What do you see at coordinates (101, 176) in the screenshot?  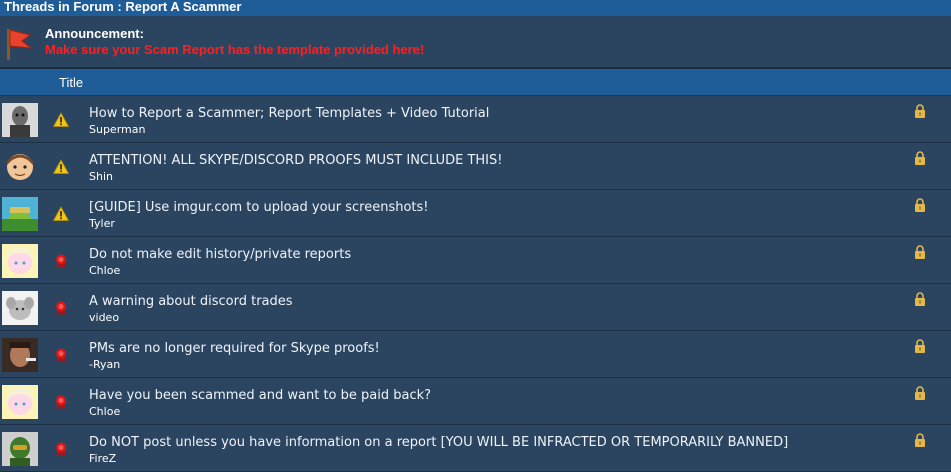 I see `thread-author: Shin` at bounding box center [101, 176].